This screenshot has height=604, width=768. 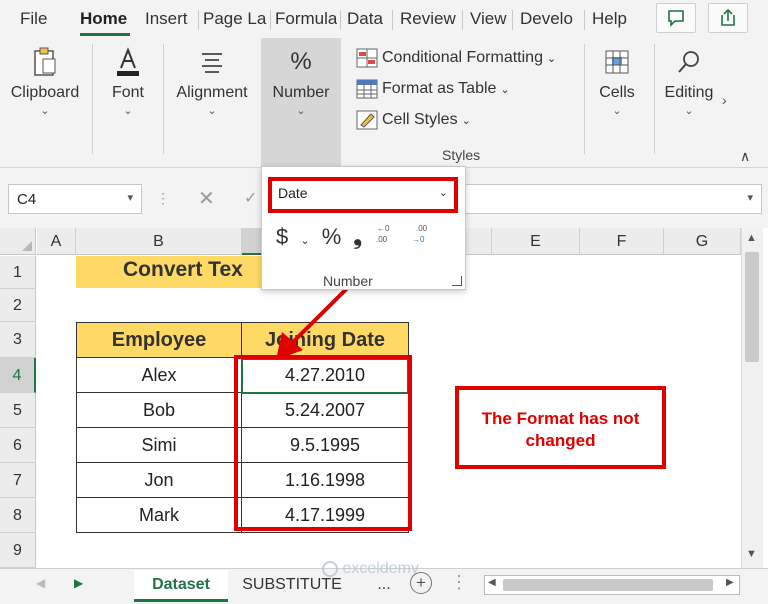 What do you see at coordinates (456, 58) in the screenshot?
I see `conditional-formatting-button: Conditional Formatting ⌄` at bounding box center [456, 58].